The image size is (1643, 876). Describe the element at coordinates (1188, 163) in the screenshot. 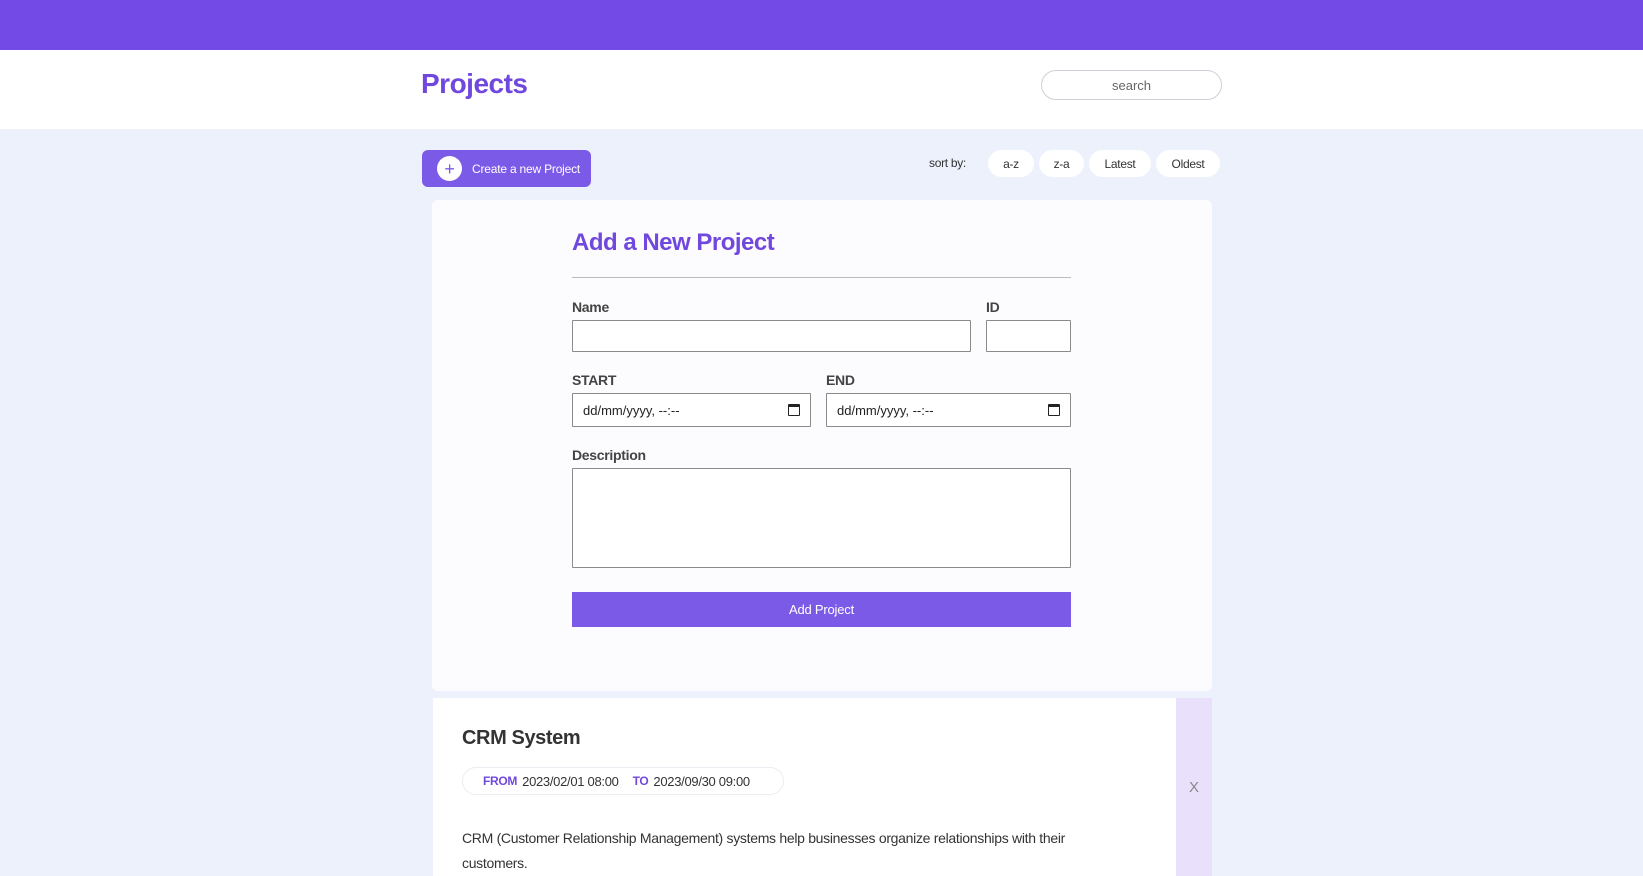

I see `sort-oldest-button: Oldest` at that location.